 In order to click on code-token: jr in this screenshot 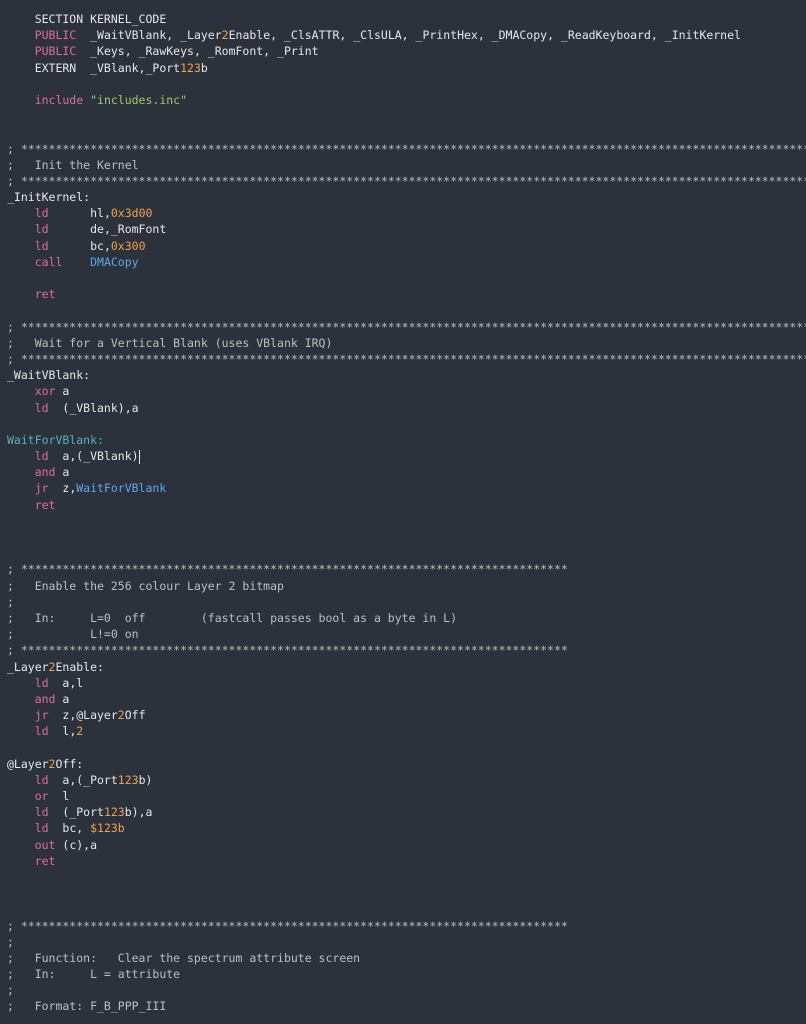, I will do `click(35, 488)`.